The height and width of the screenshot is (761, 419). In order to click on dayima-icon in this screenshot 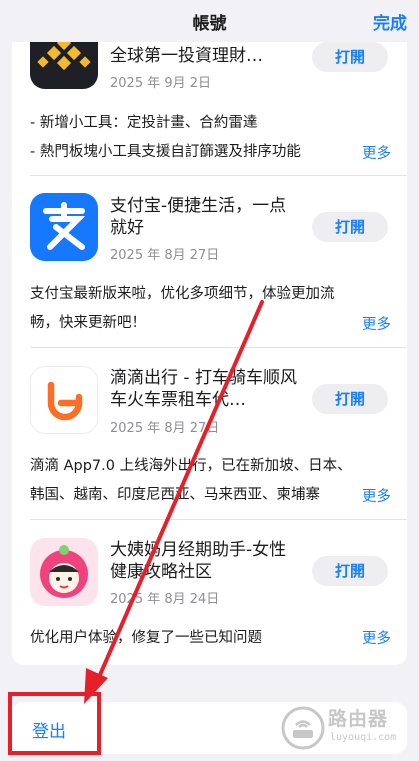, I will do `click(64, 572)`.